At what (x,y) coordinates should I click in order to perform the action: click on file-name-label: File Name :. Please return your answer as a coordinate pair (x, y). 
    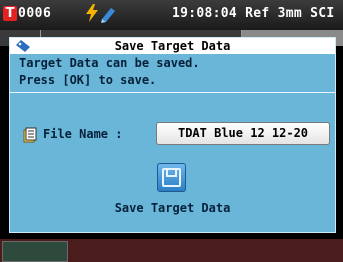
    Looking at the image, I should click on (83, 134).